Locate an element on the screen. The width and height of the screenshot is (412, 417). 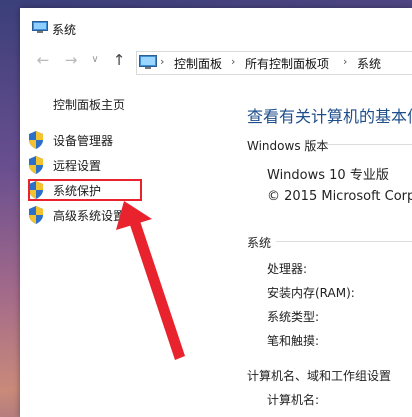
chevron-down-icon: ∨ is located at coordinates (95, 60).